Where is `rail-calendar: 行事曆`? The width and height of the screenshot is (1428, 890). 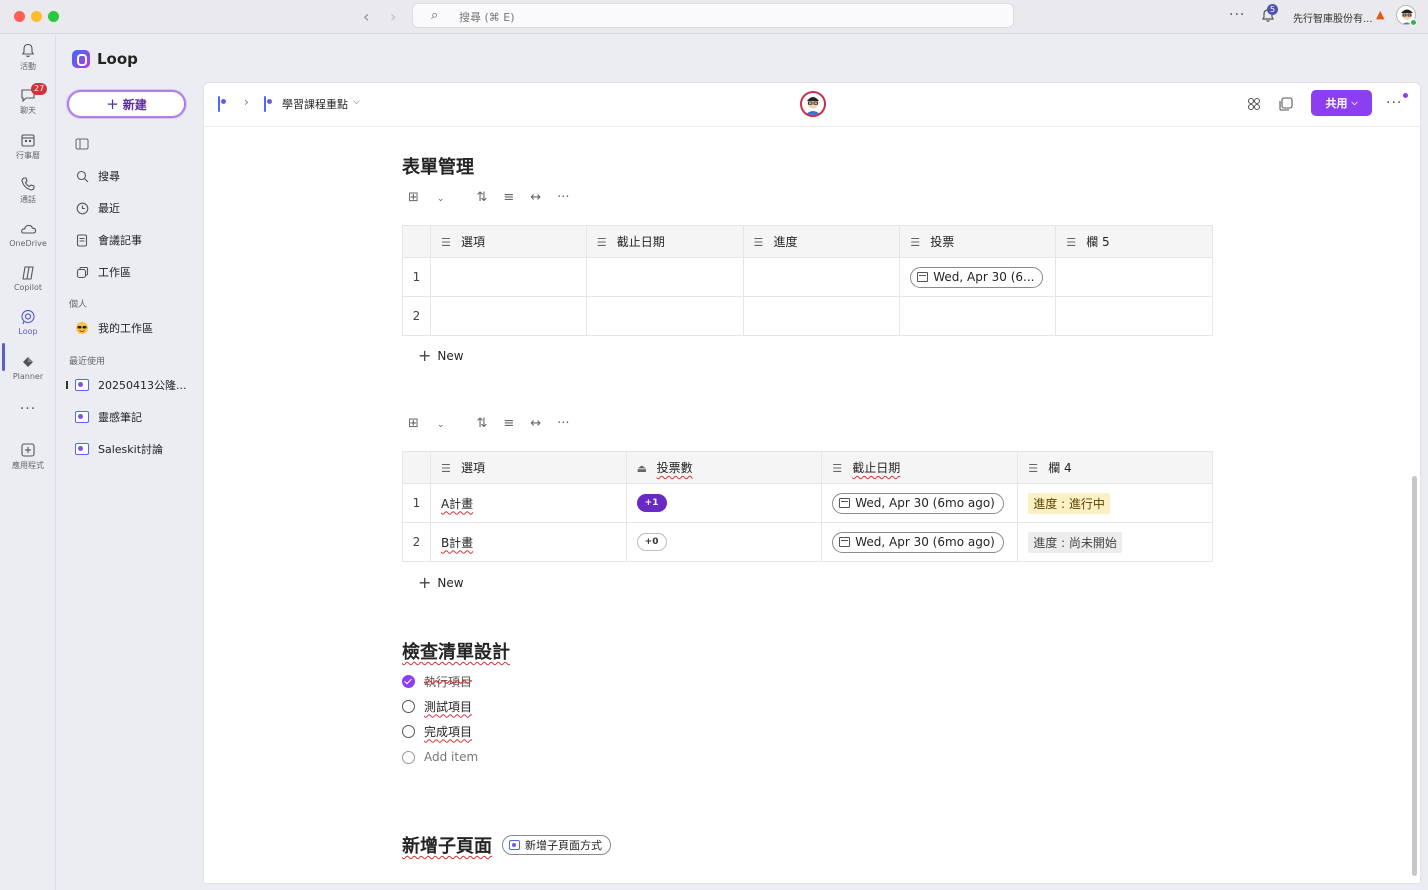
rail-calendar: 行事曆 is located at coordinates (28, 146).